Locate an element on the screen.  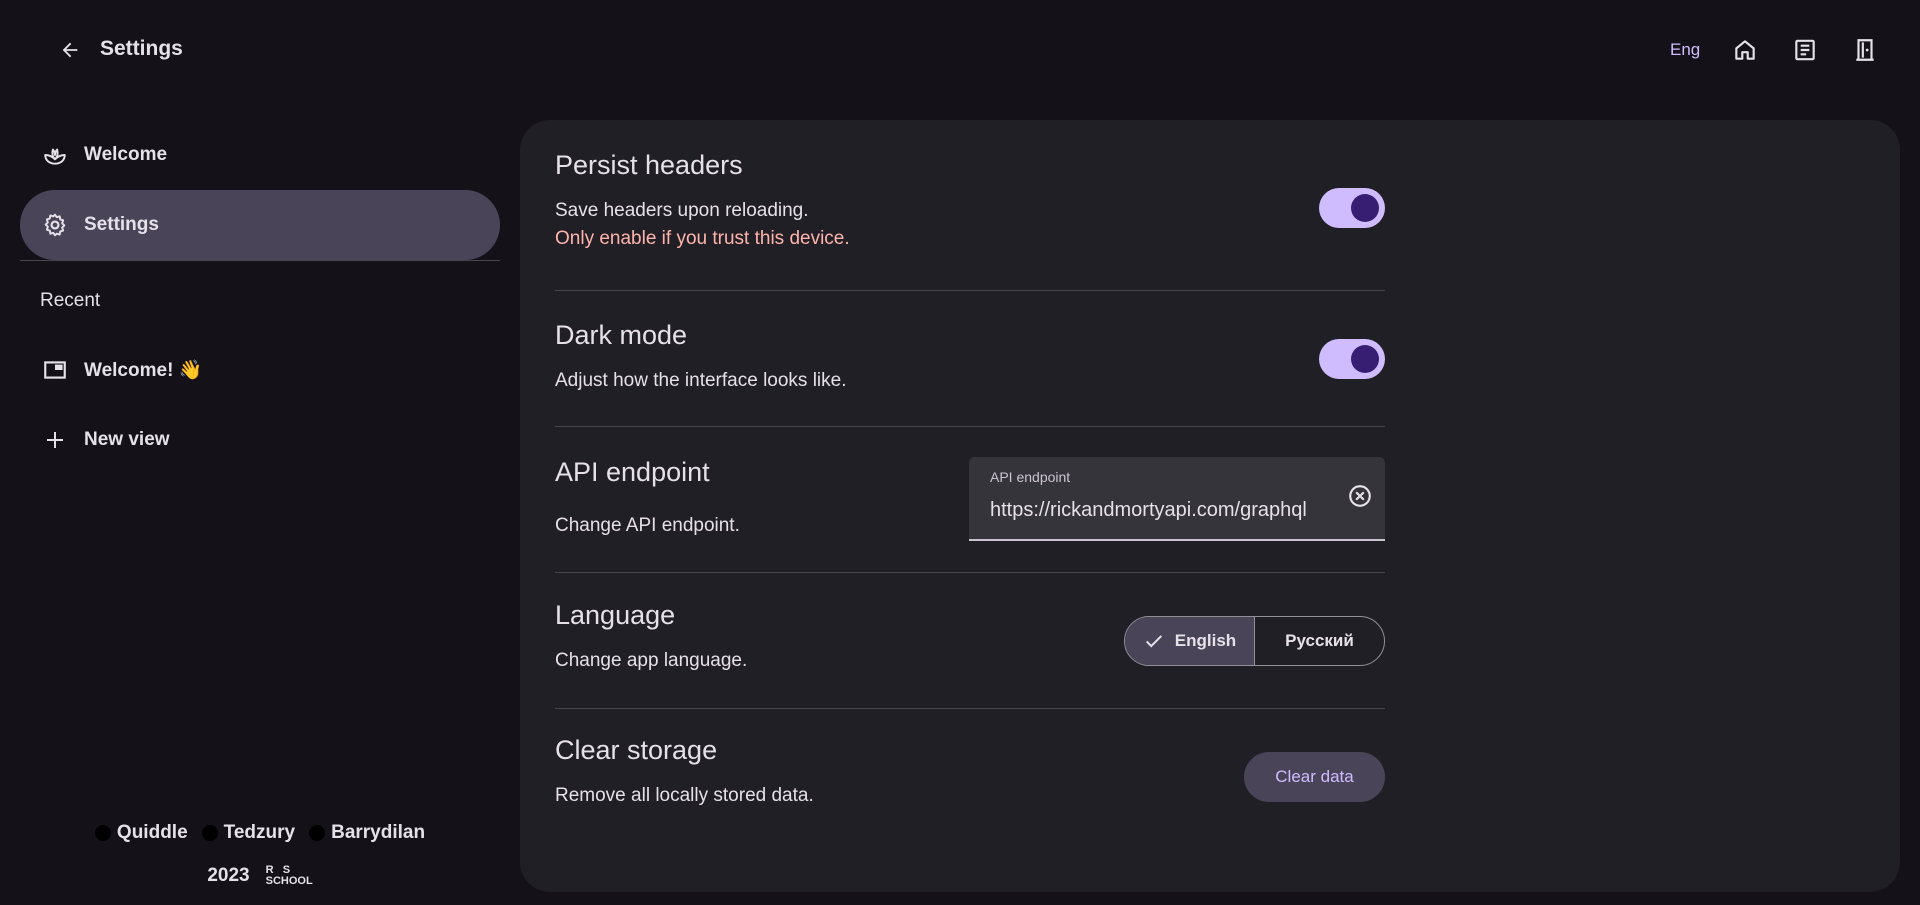
home-button is located at coordinates (1745, 50).